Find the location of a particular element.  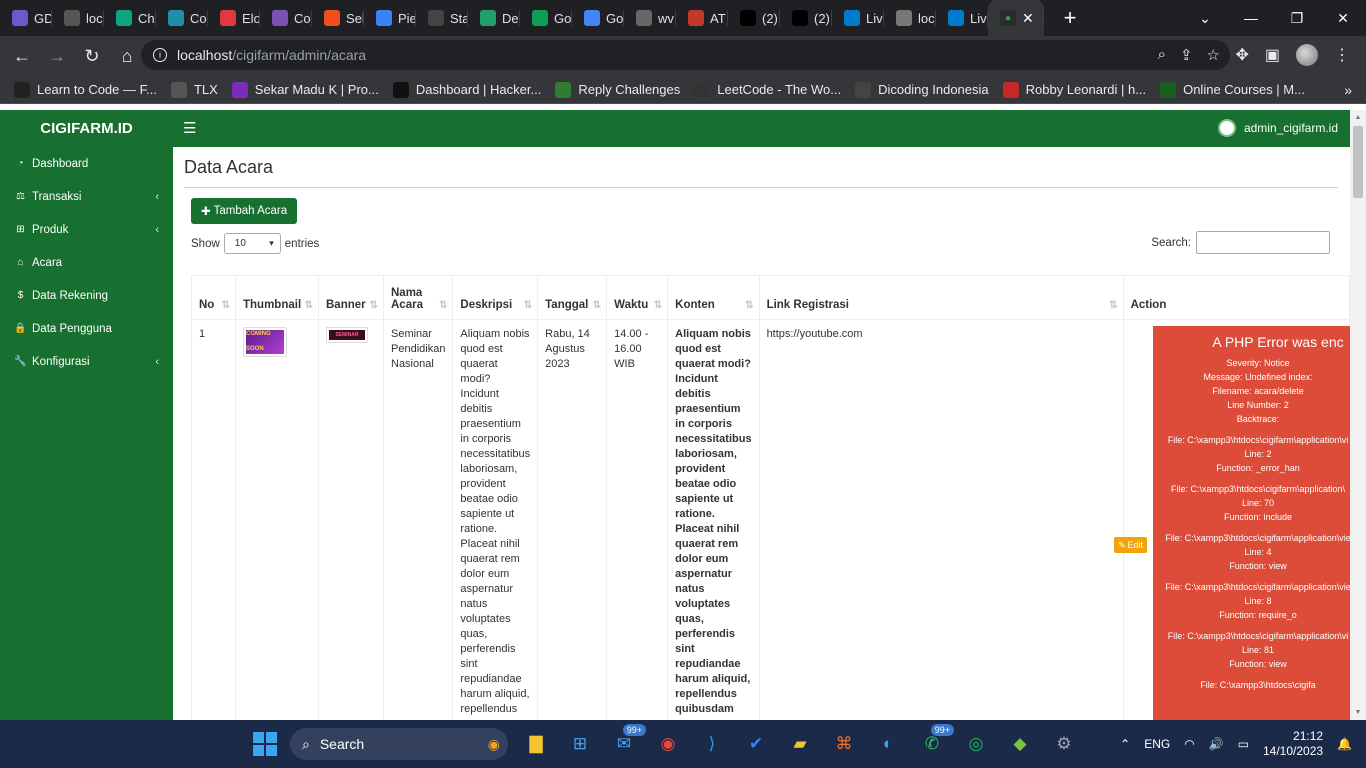

bookmark-item: Dicoding Indonesia is located at coordinates (922, 89).